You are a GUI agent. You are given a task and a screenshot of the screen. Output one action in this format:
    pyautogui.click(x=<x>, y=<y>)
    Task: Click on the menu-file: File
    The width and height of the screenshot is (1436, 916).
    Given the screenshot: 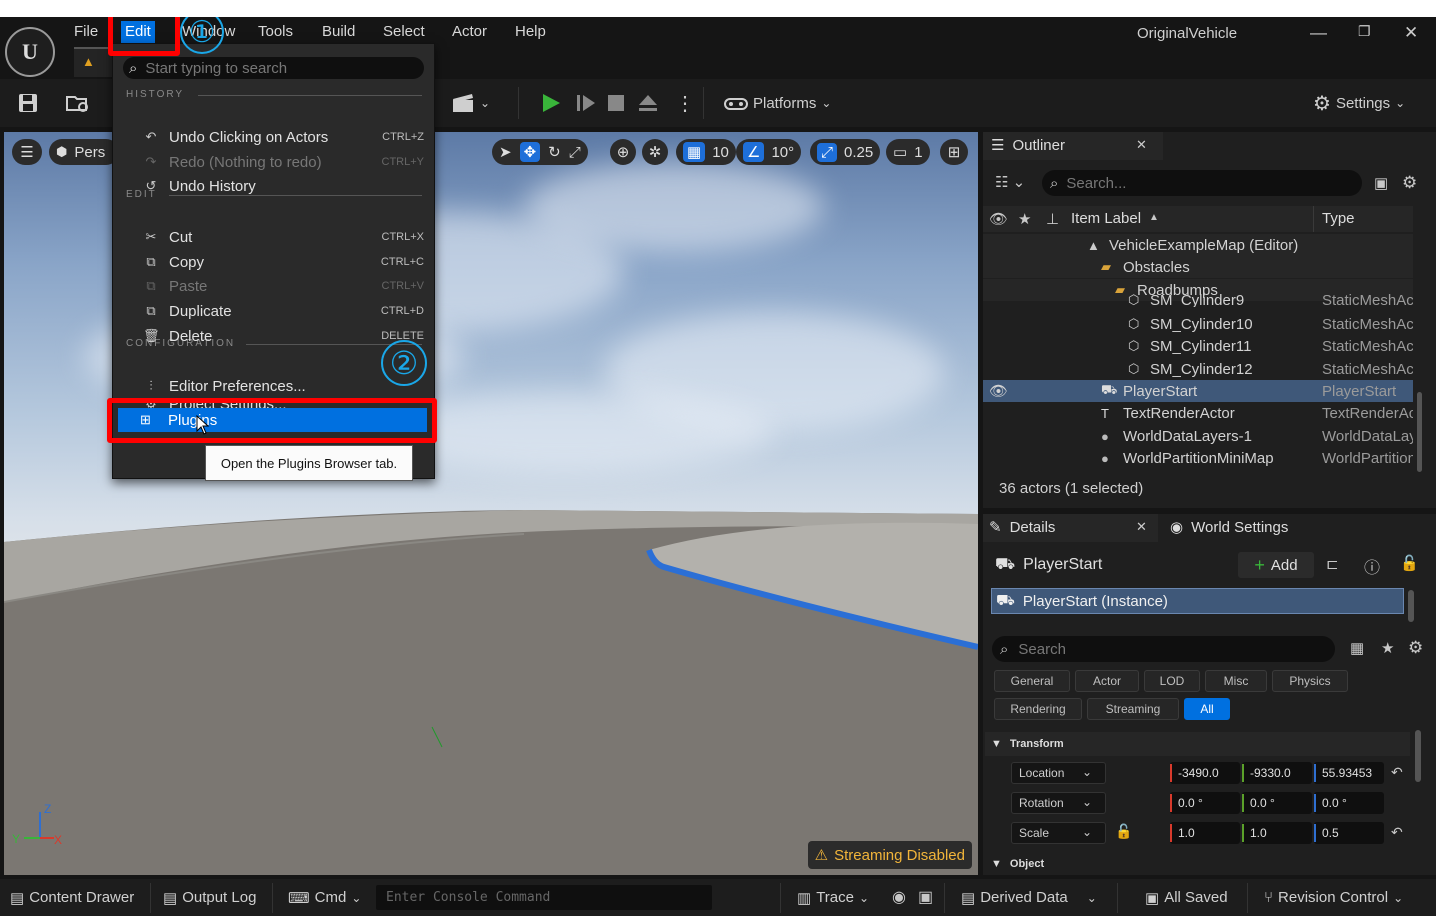 What is the action you would take?
    pyautogui.click(x=86, y=33)
    